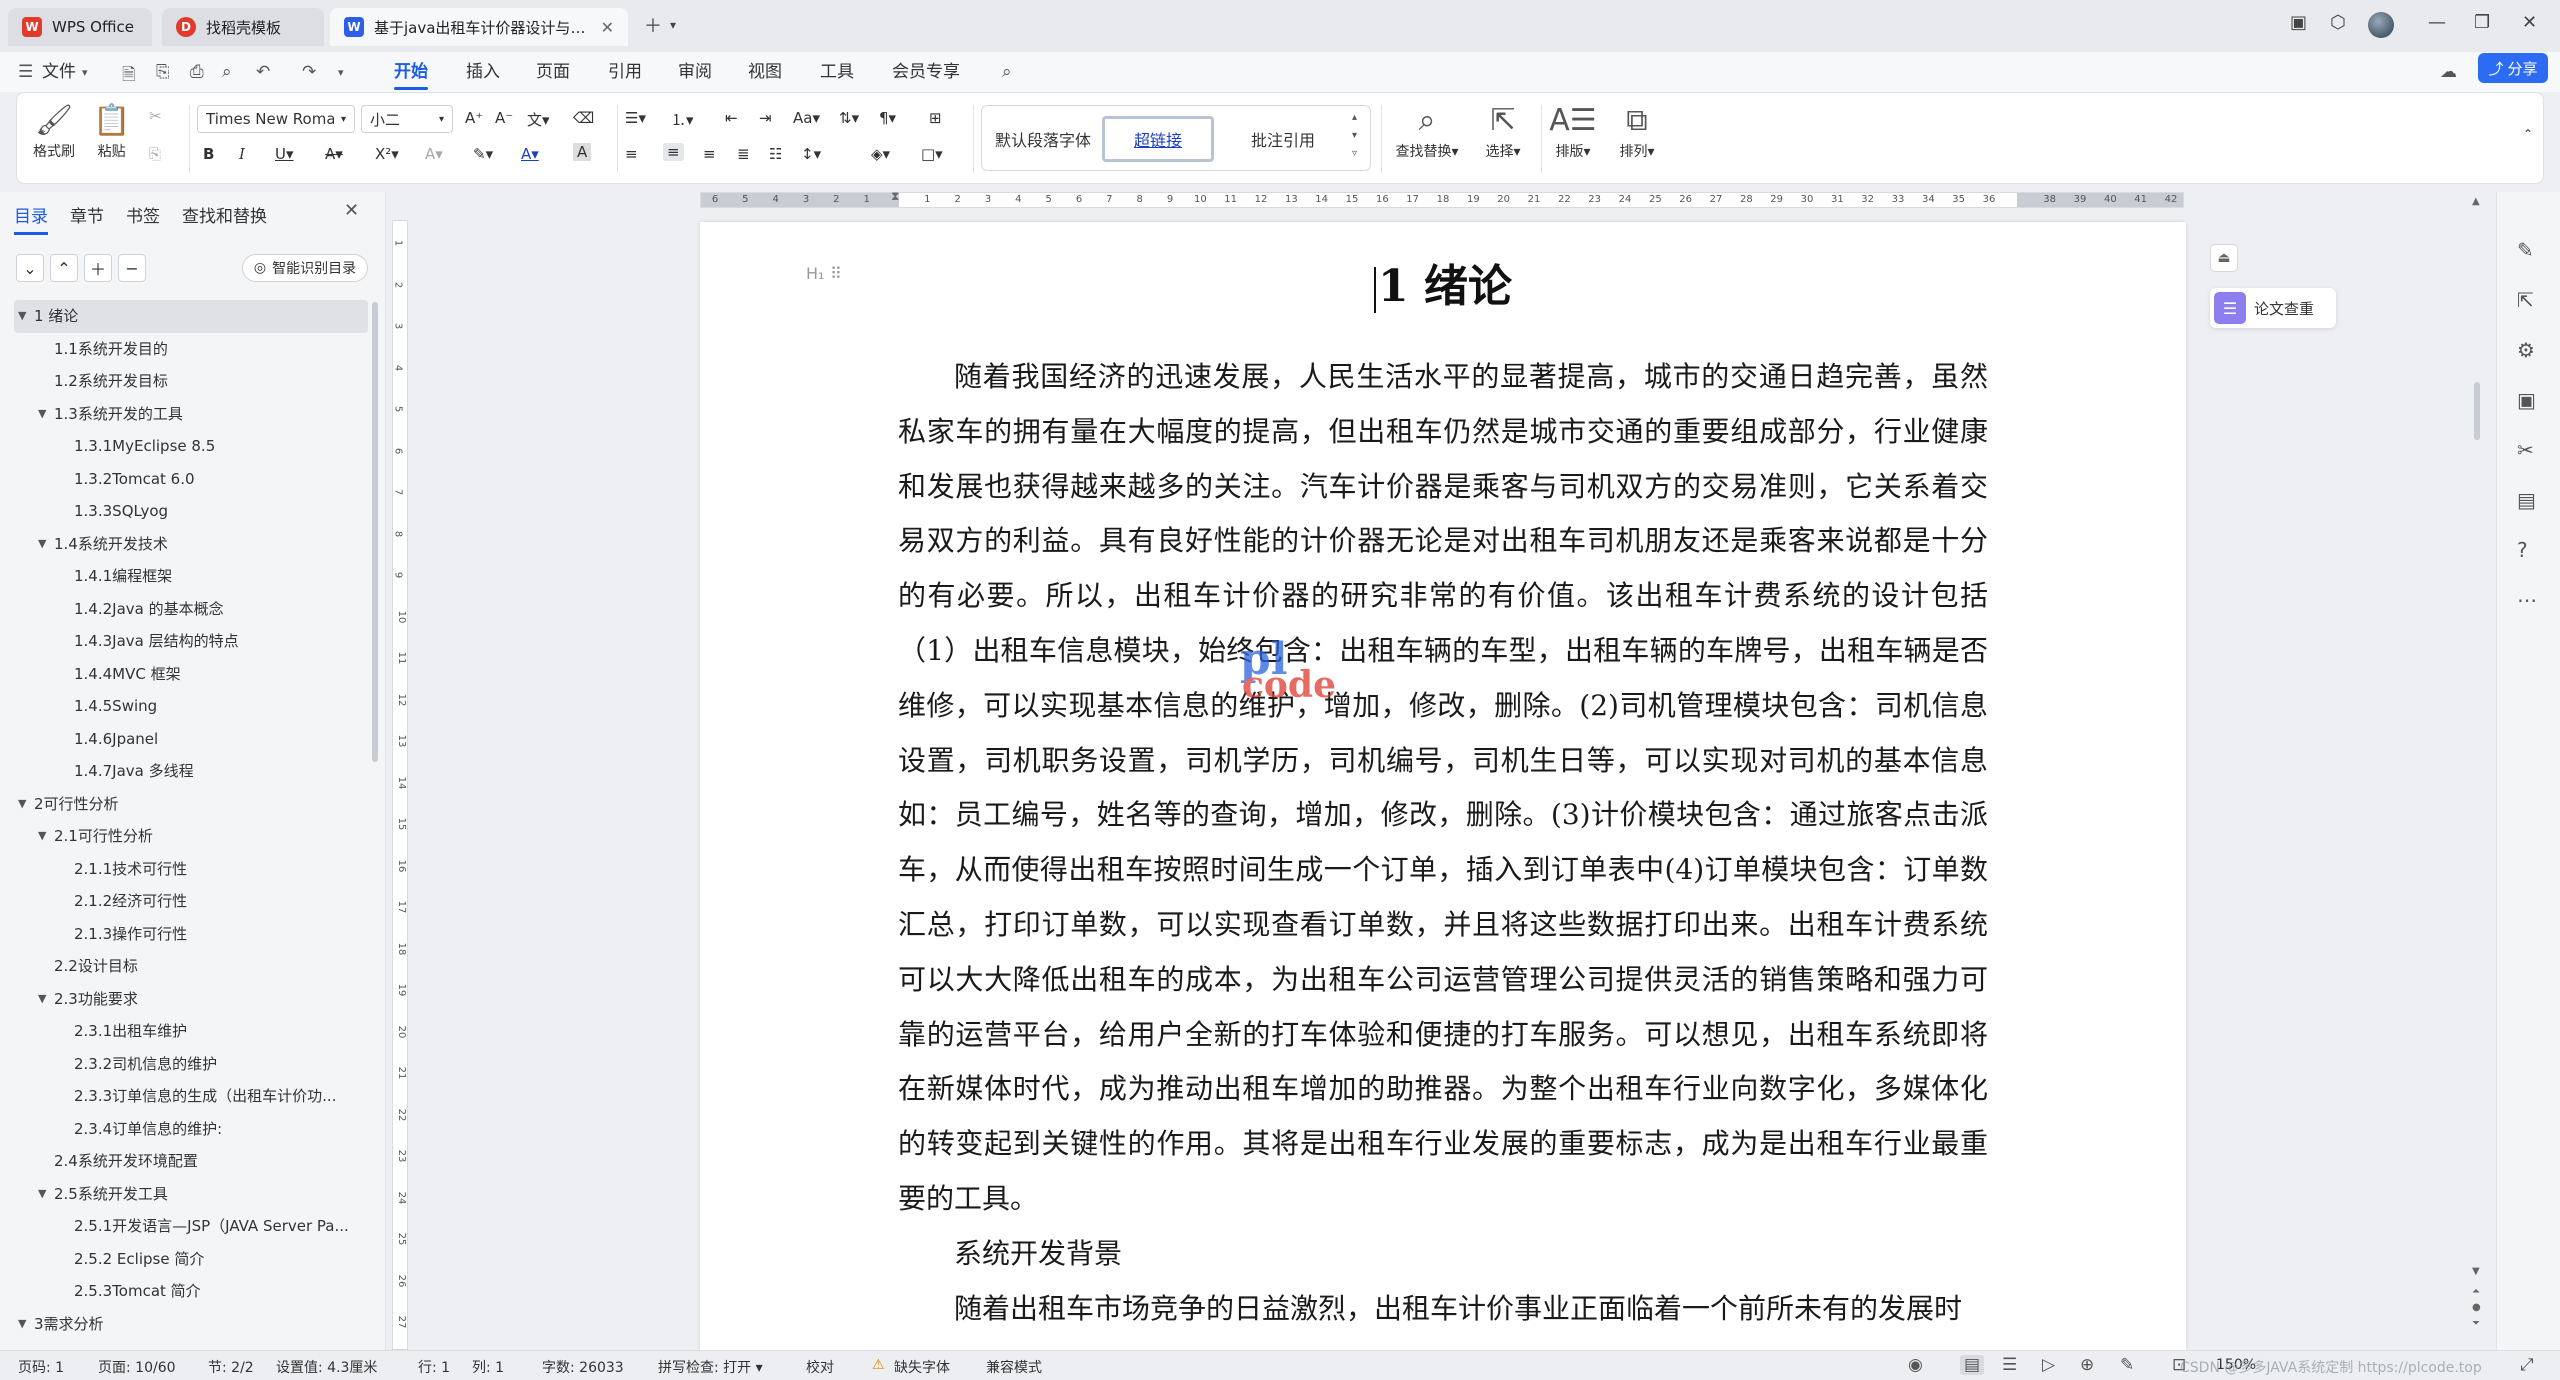 This screenshot has height=1380, width=2560. Describe the element at coordinates (504, 118) in the screenshot. I see `decrease-font-icon: A⁻` at that location.